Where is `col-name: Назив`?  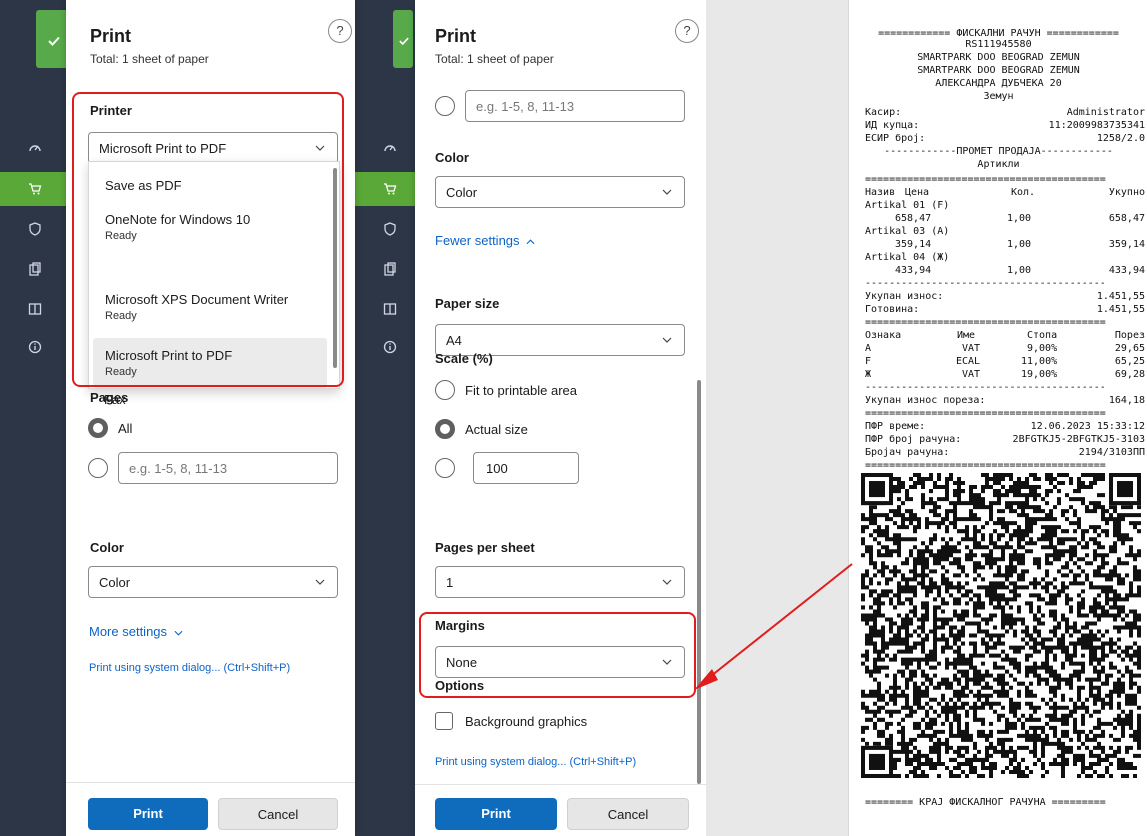 col-name: Назив is located at coordinates (880, 192).